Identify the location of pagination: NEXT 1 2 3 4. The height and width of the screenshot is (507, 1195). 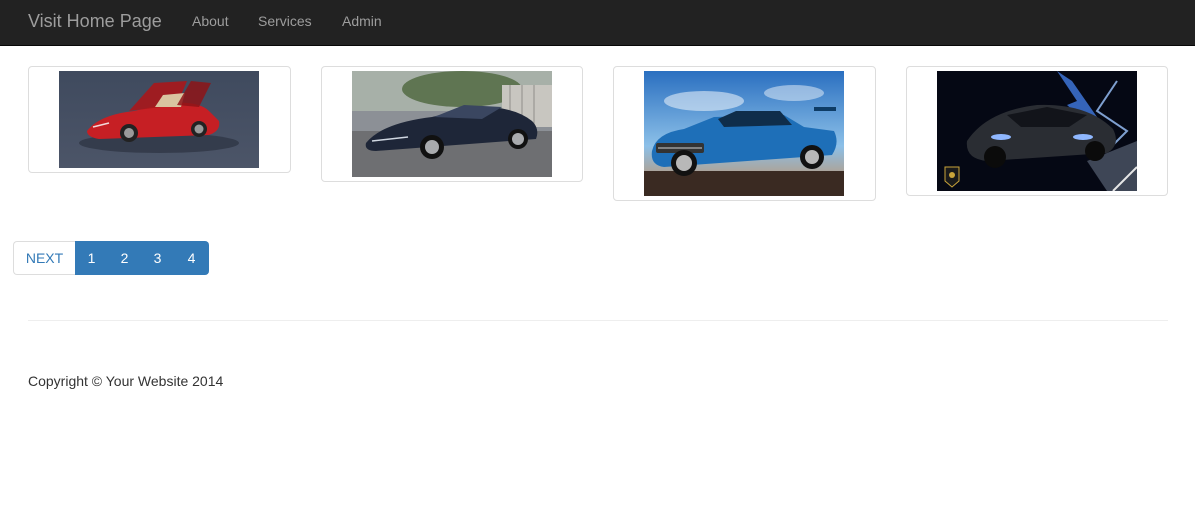
(111, 258).